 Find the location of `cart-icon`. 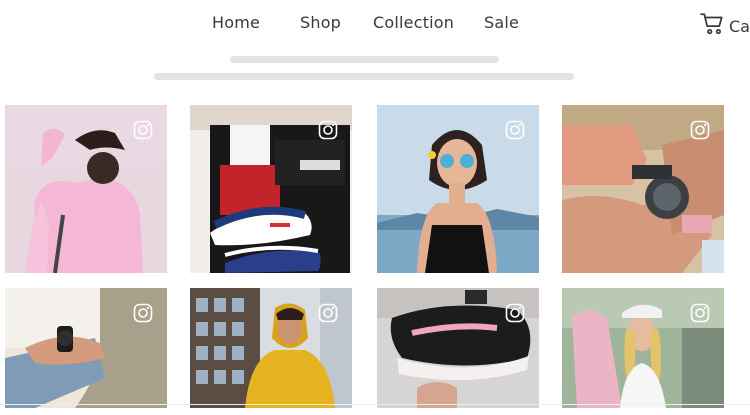

cart-icon is located at coordinates (713, 26).